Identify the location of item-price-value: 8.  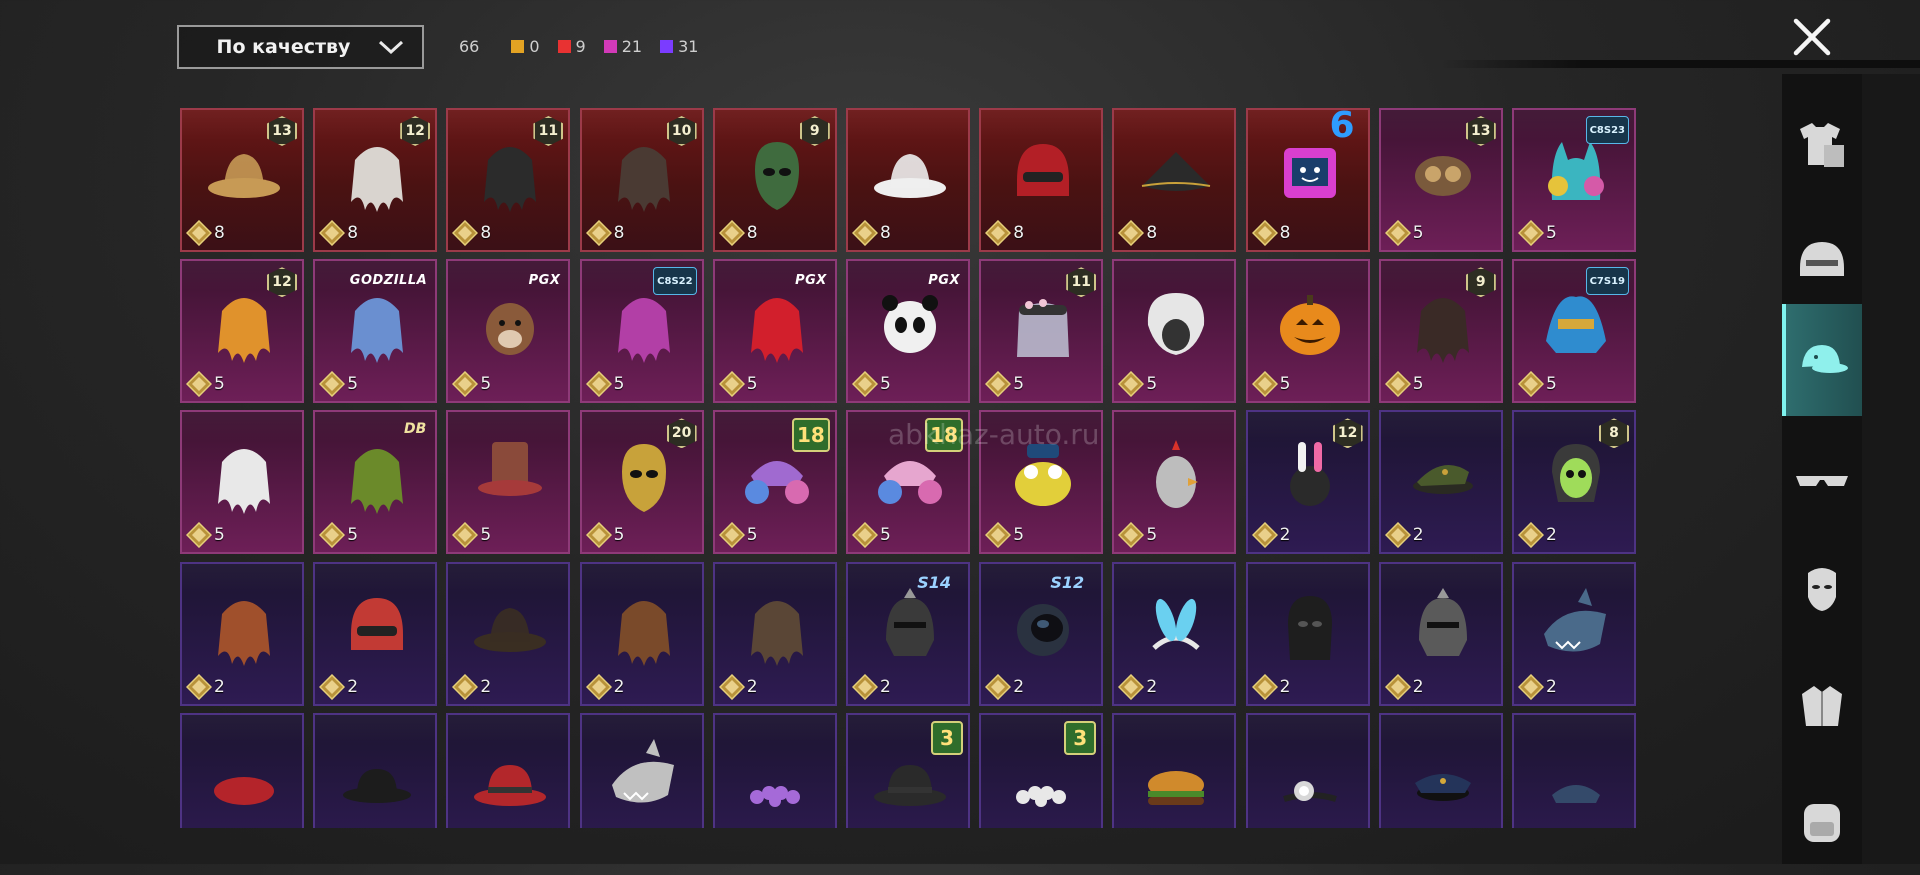
(885, 233).